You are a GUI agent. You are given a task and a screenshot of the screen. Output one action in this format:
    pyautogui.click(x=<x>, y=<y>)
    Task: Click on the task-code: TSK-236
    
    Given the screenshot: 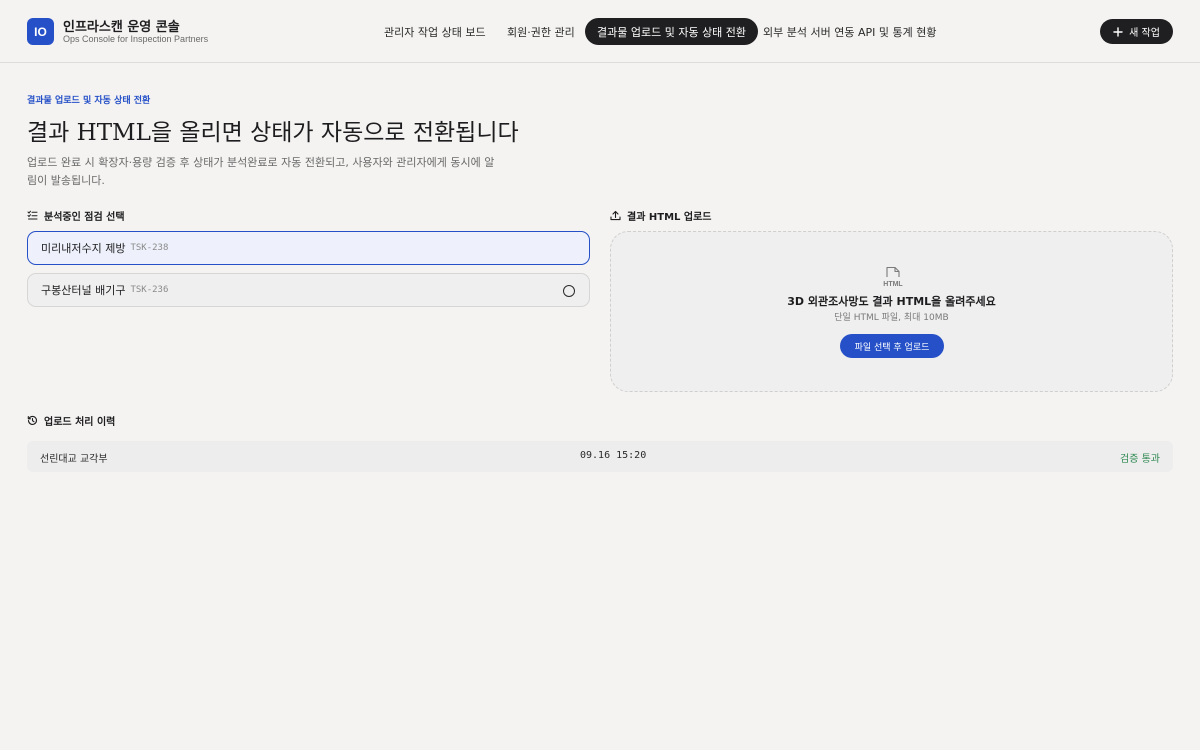 What is the action you would take?
    pyautogui.click(x=149, y=290)
    